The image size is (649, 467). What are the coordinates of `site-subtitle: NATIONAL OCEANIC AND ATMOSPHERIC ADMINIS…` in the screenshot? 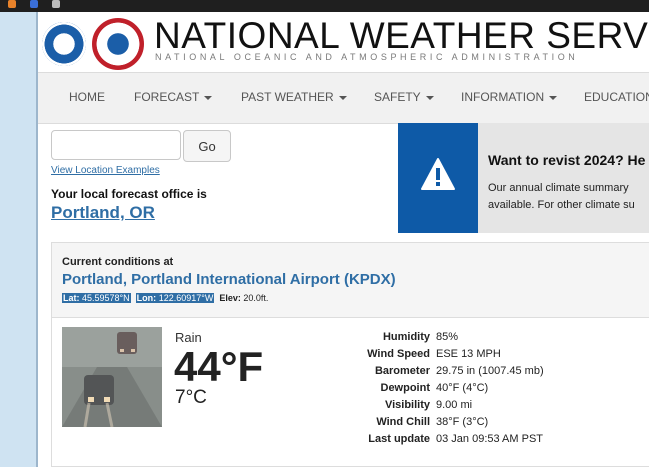 It's located at (367, 57).